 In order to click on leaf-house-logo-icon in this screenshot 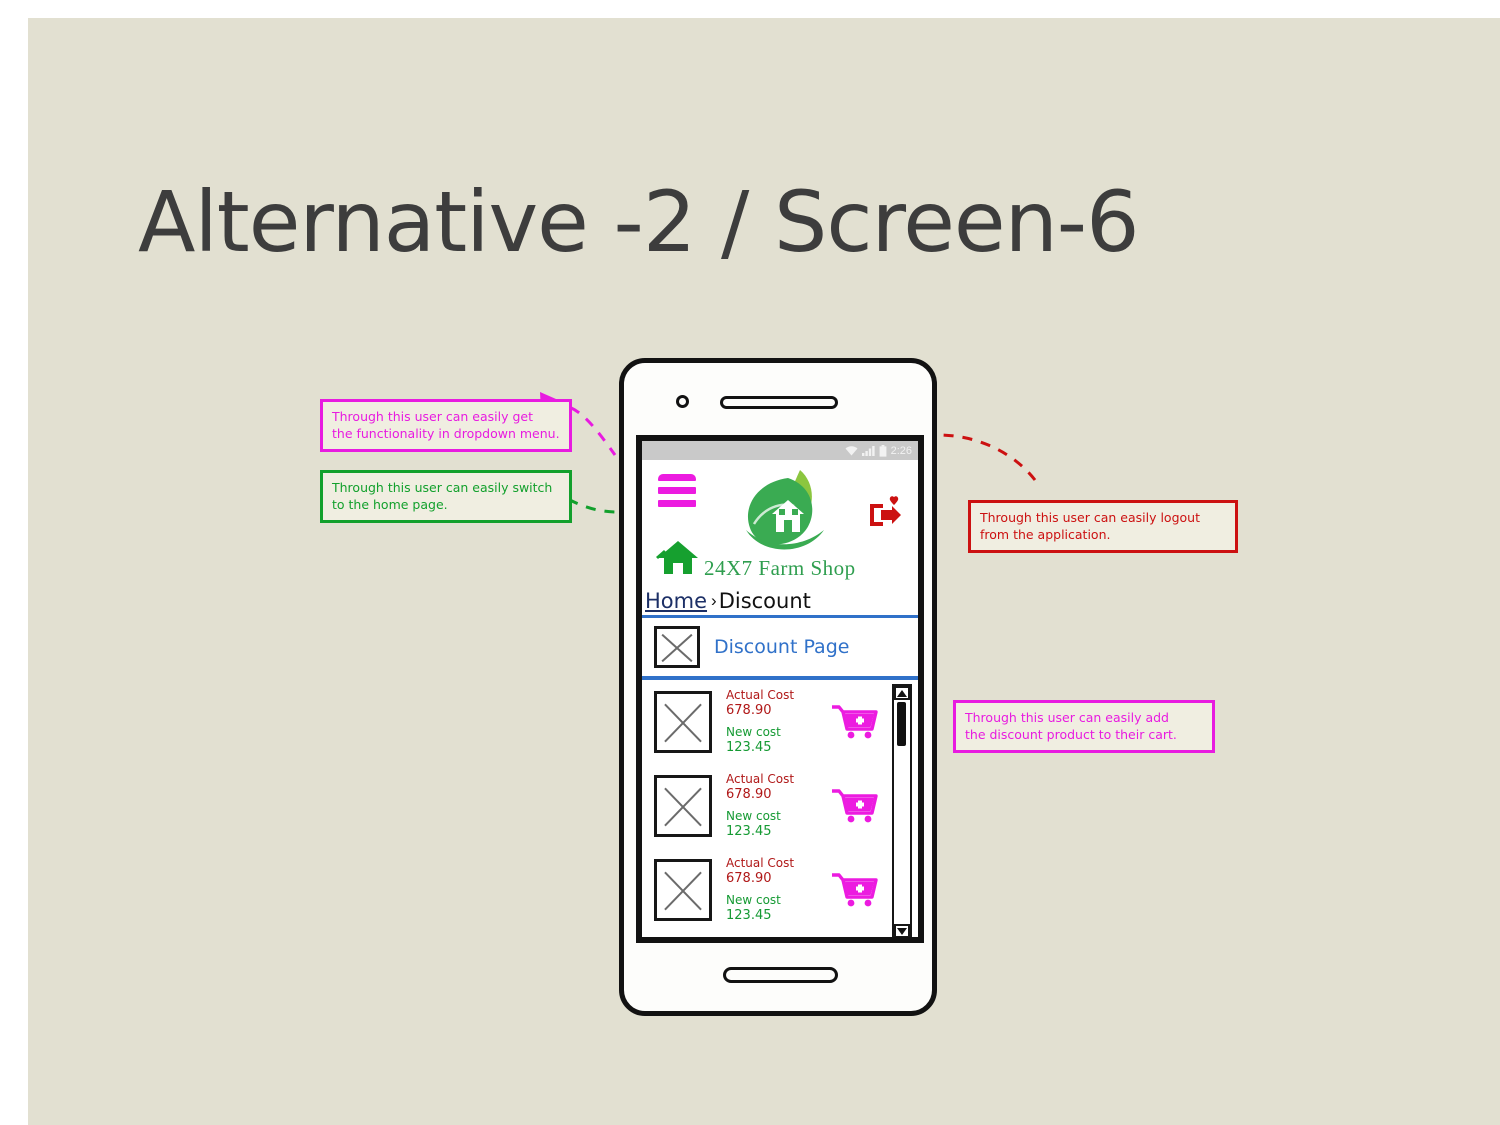, I will do `click(785, 510)`.